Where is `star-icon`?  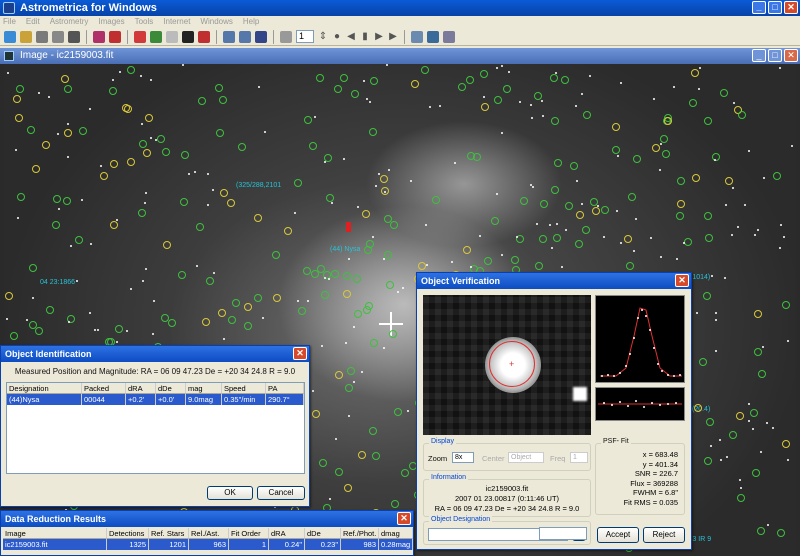 star-icon is located at coordinates (188, 36).